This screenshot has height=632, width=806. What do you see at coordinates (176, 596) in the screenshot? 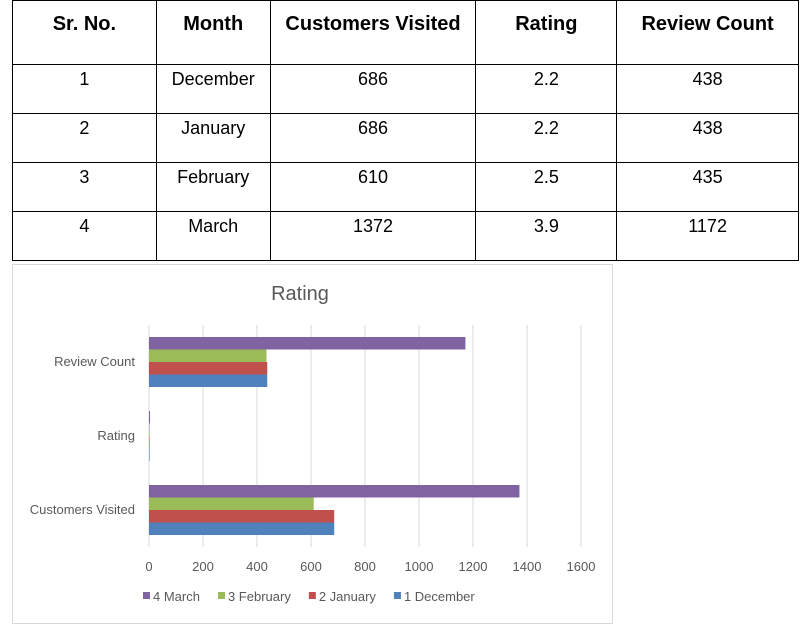
I see `legend-label: 4 March` at bounding box center [176, 596].